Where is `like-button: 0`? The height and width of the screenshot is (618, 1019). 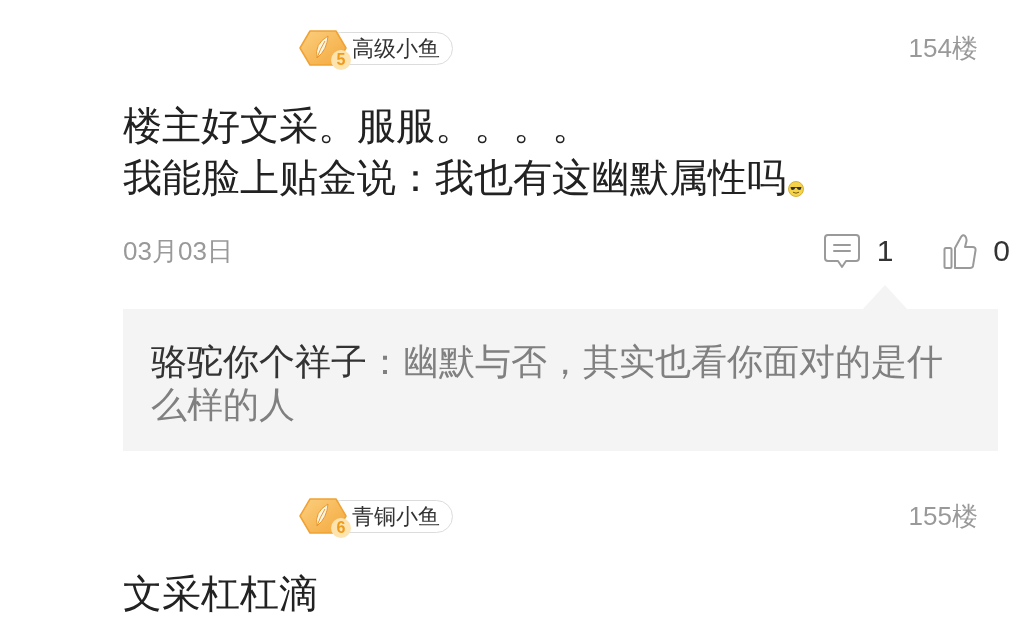
like-button: 0 is located at coordinates (976, 251).